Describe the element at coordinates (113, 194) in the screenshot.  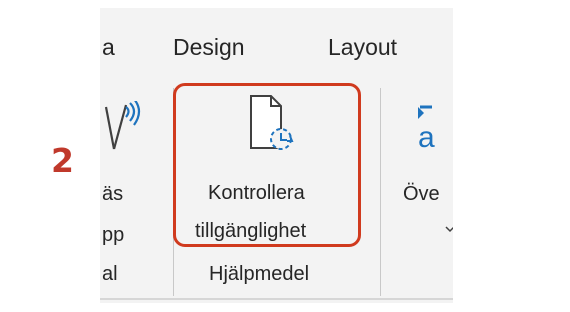
I see `read-aloud-label-line1: äs` at that location.